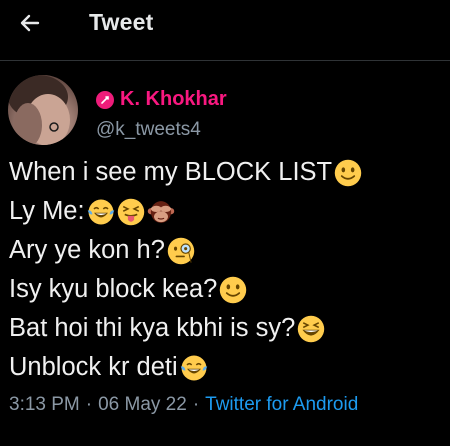 The height and width of the screenshot is (446, 450). Describe the element at coordinates (181, 250) in the screenshot. I see `face-with-monocle-icon` at that location.